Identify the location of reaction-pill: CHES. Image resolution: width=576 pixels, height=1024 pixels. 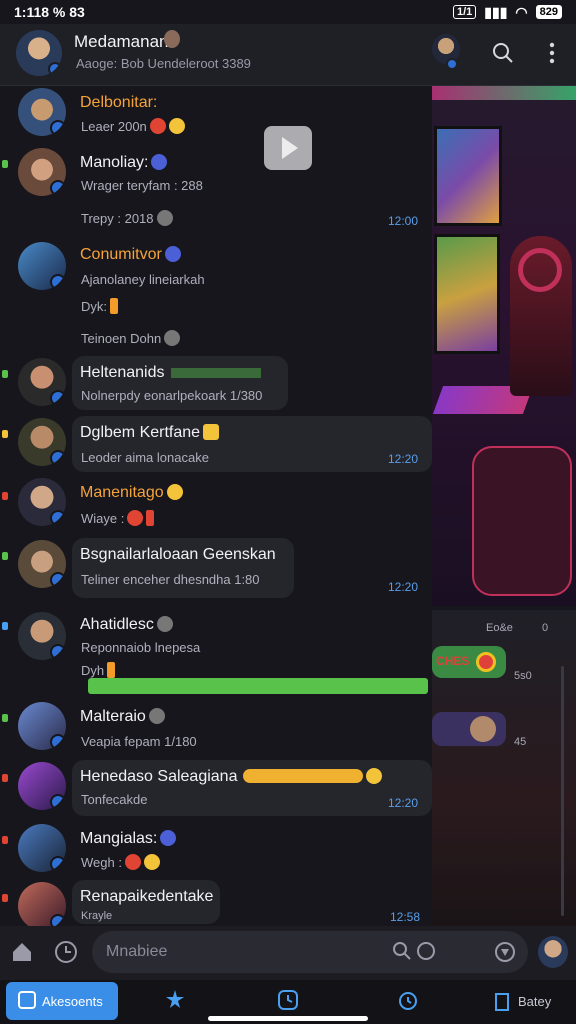
(469, 662).